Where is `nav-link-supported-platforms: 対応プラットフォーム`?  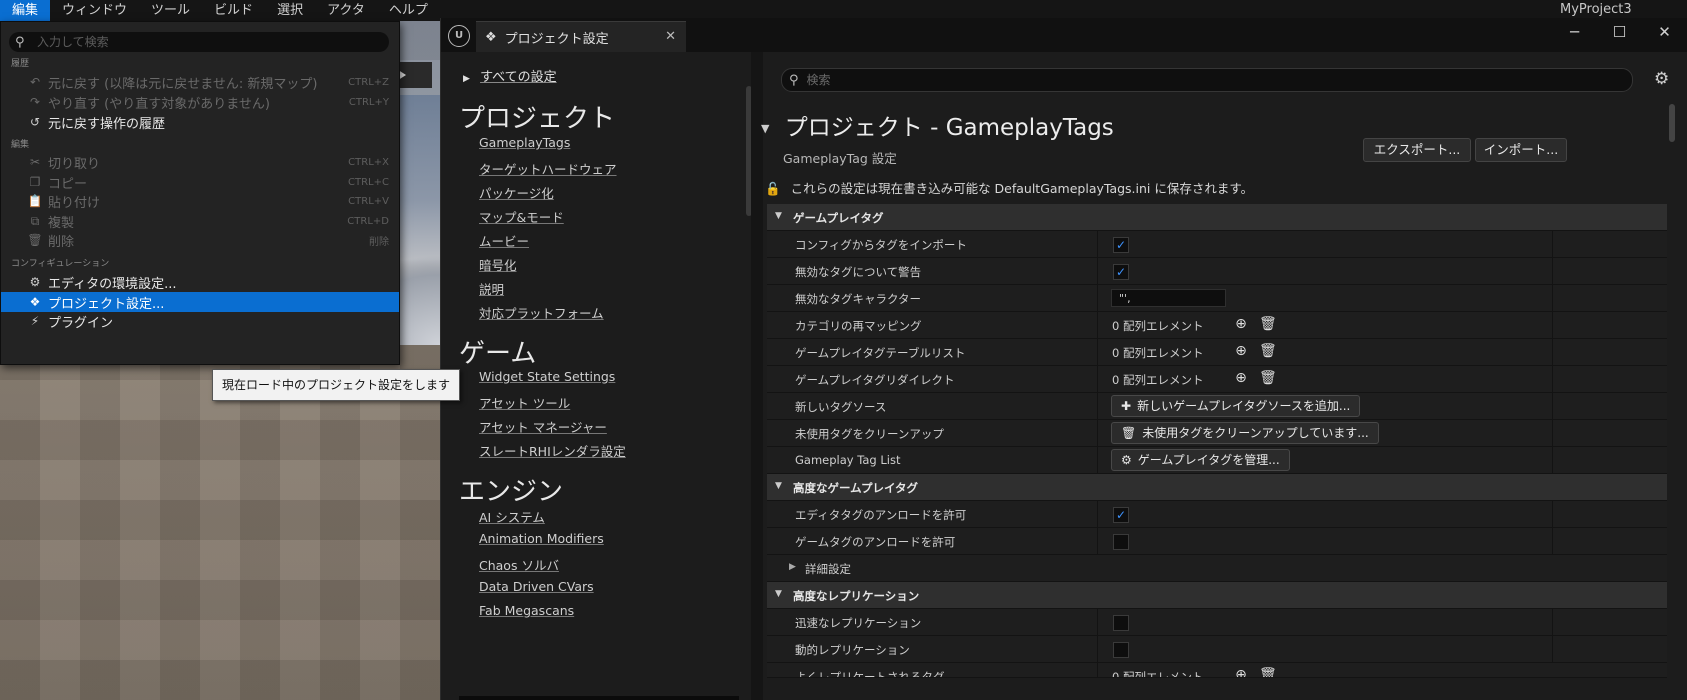 nav-link-supported-platforms: 対応プラットフォーム is located at coordinates (541, 312).